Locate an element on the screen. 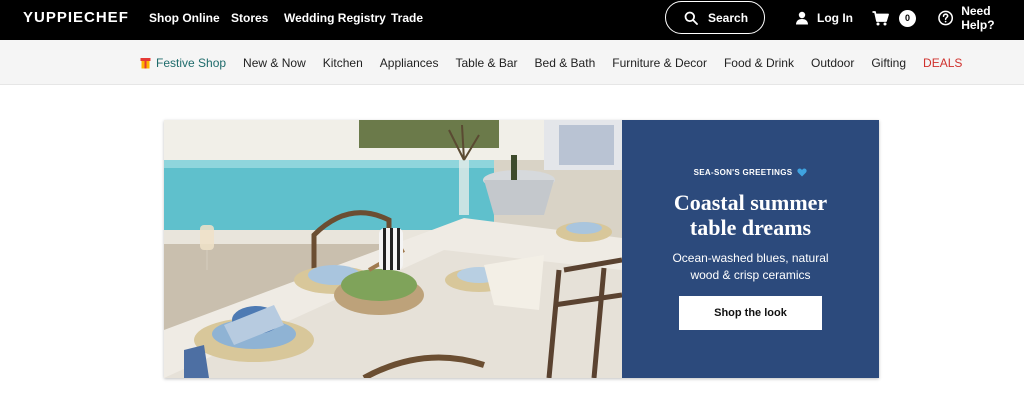 Image resolution: width=1024 pixels, height=403 pixels. hero-title: Coastal summer table dreams is located at coordinates (750, 215).